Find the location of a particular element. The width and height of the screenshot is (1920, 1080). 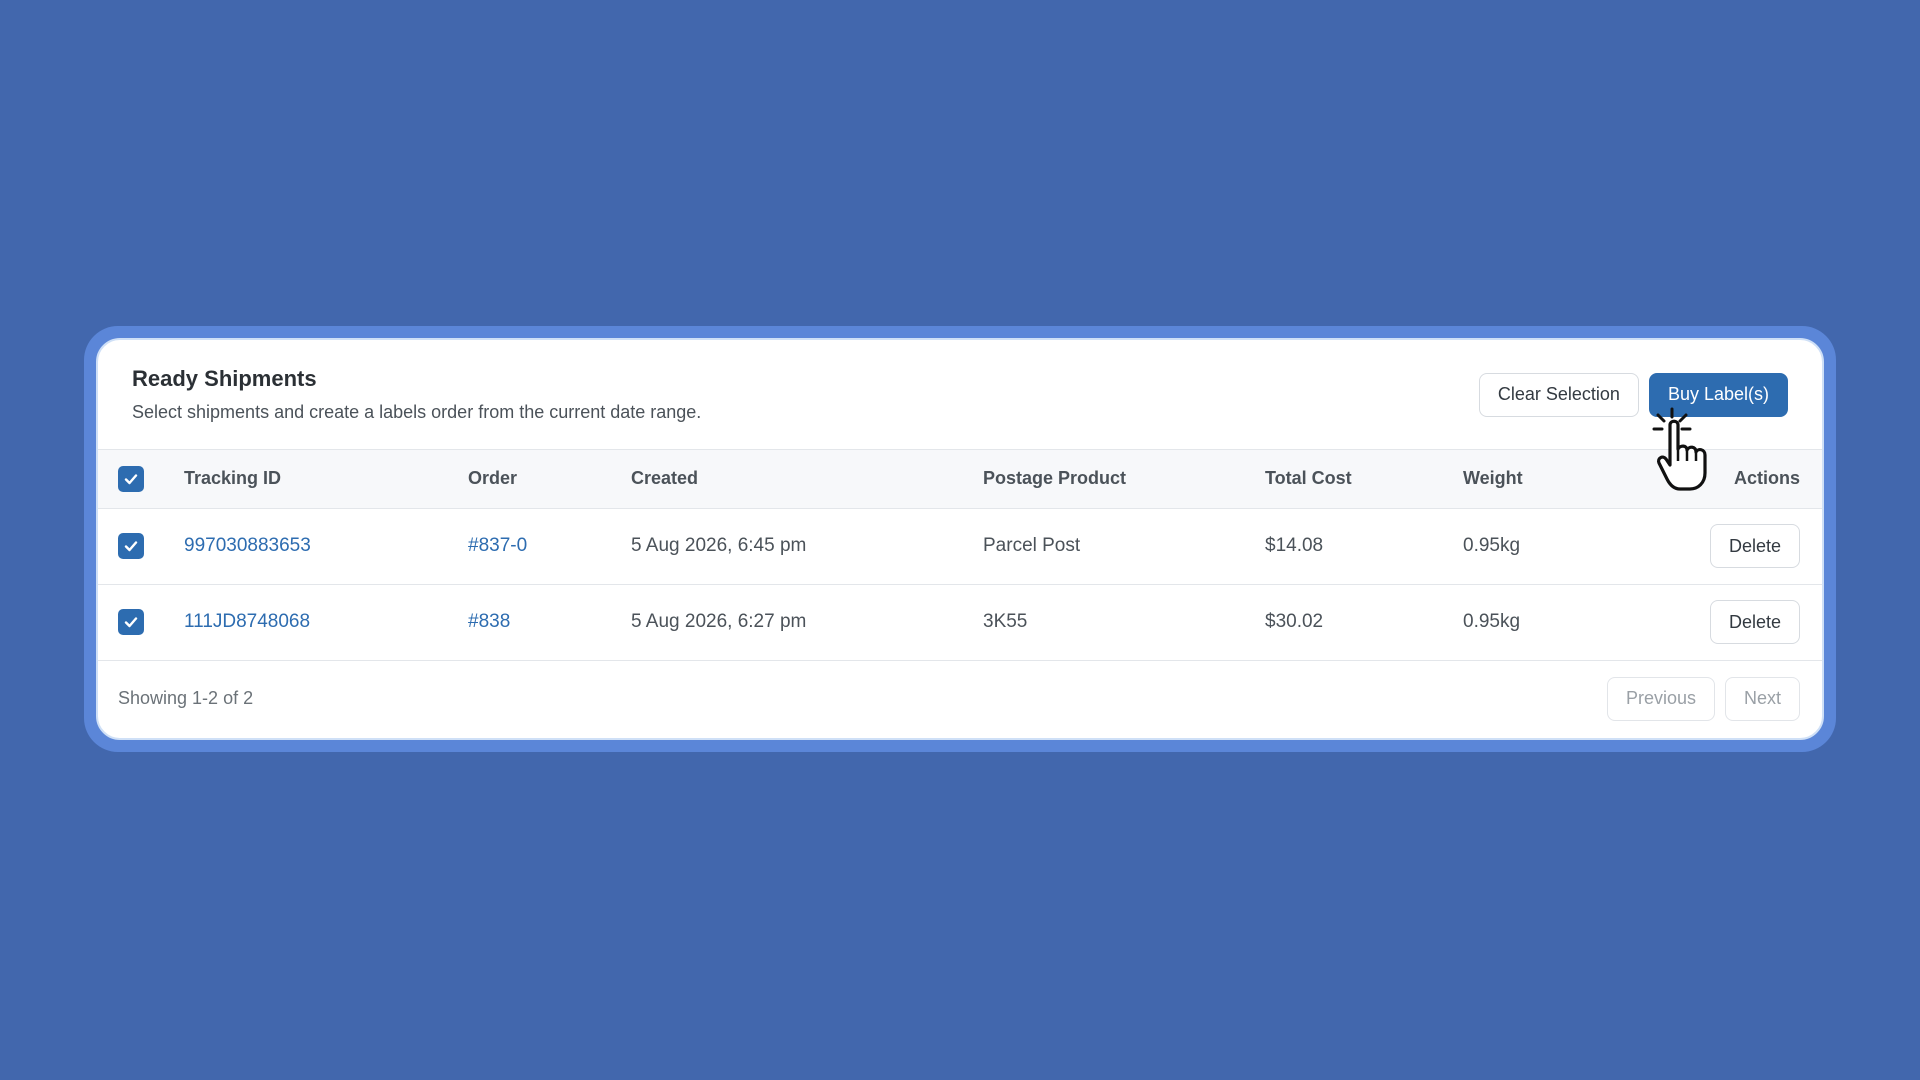

pagination-summary: Showing 1-2 of 2 is located at coordinates (186, 698).